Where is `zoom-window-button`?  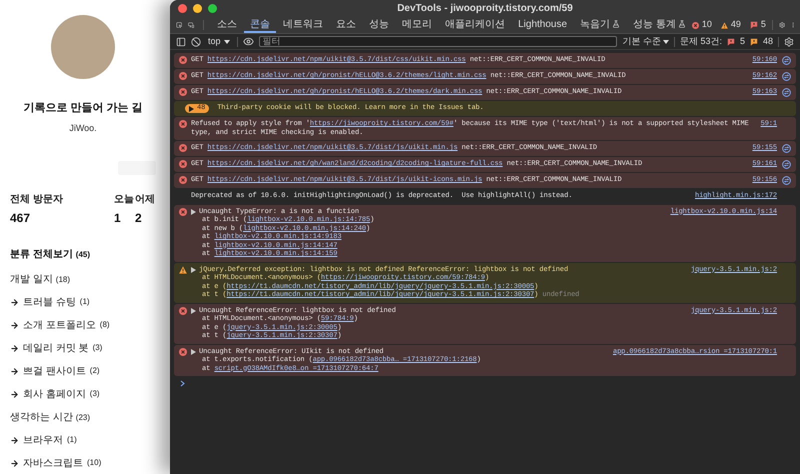
zoom-window-button is located at coordinates (212, 8).